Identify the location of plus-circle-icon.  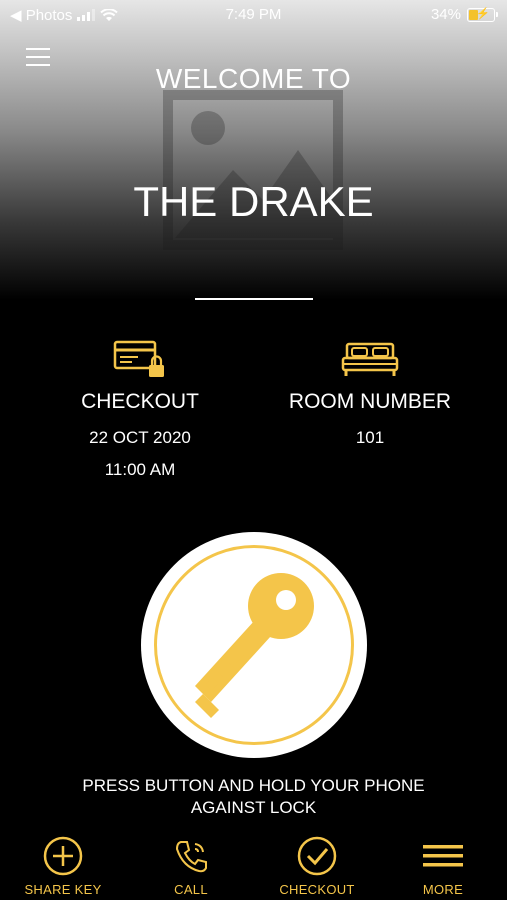
(63, 856).